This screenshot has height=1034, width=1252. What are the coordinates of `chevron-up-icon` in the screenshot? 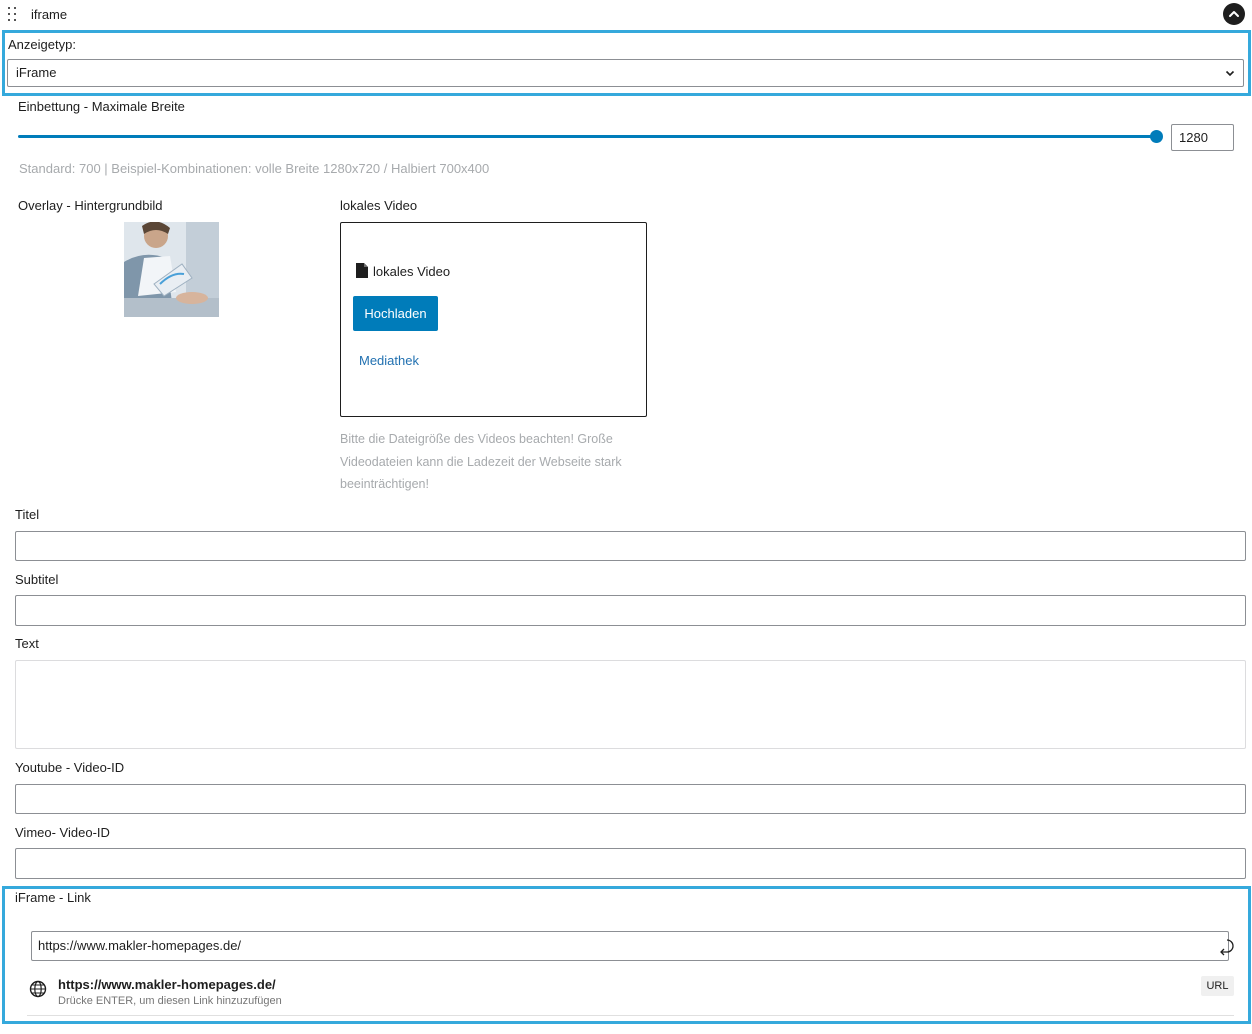 It's located at (1234, 14).